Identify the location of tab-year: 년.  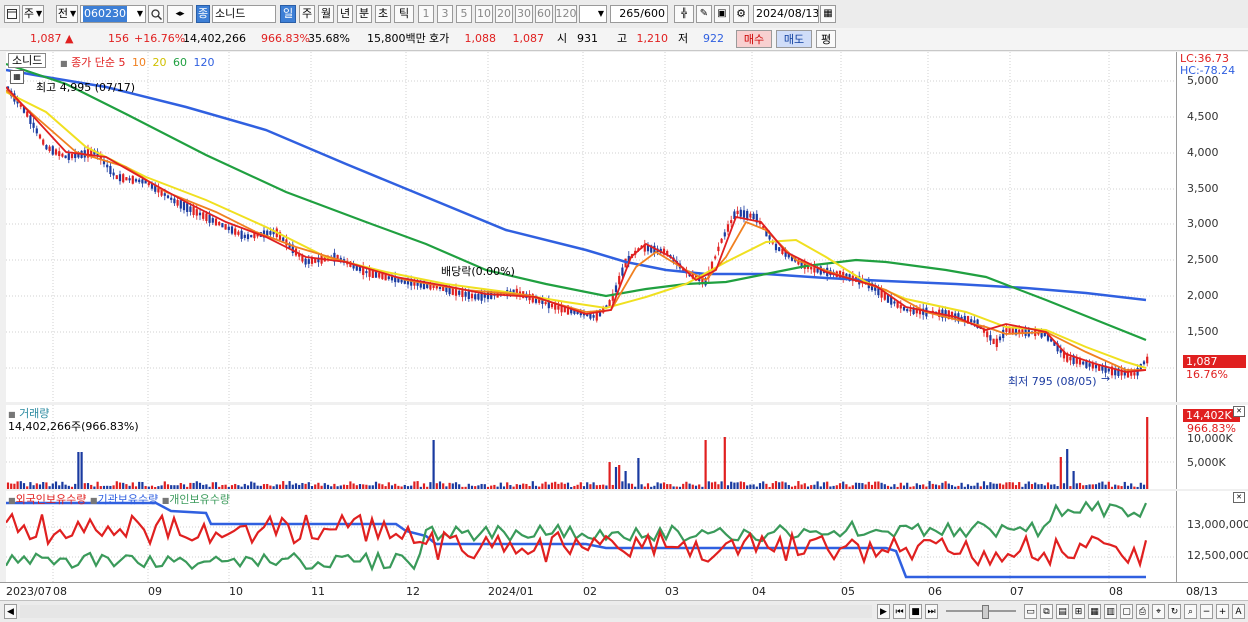
(345, 14).